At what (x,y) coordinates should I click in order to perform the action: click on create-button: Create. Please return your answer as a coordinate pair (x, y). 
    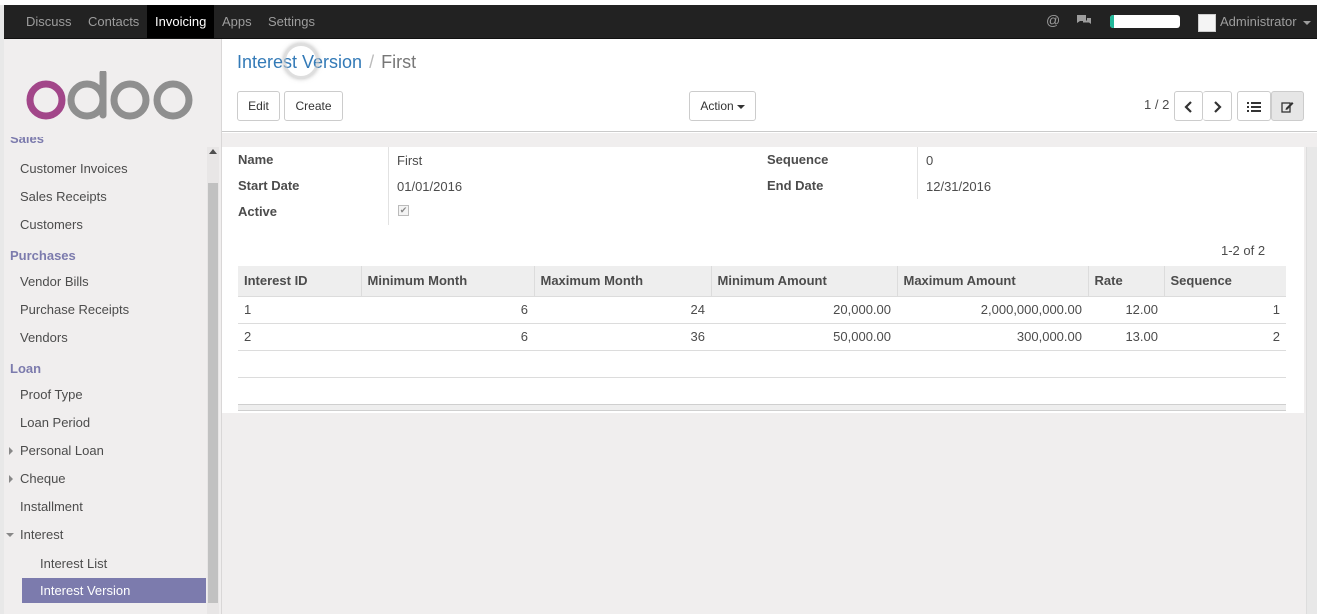
    Looking at the image, I should click on (313, 106).